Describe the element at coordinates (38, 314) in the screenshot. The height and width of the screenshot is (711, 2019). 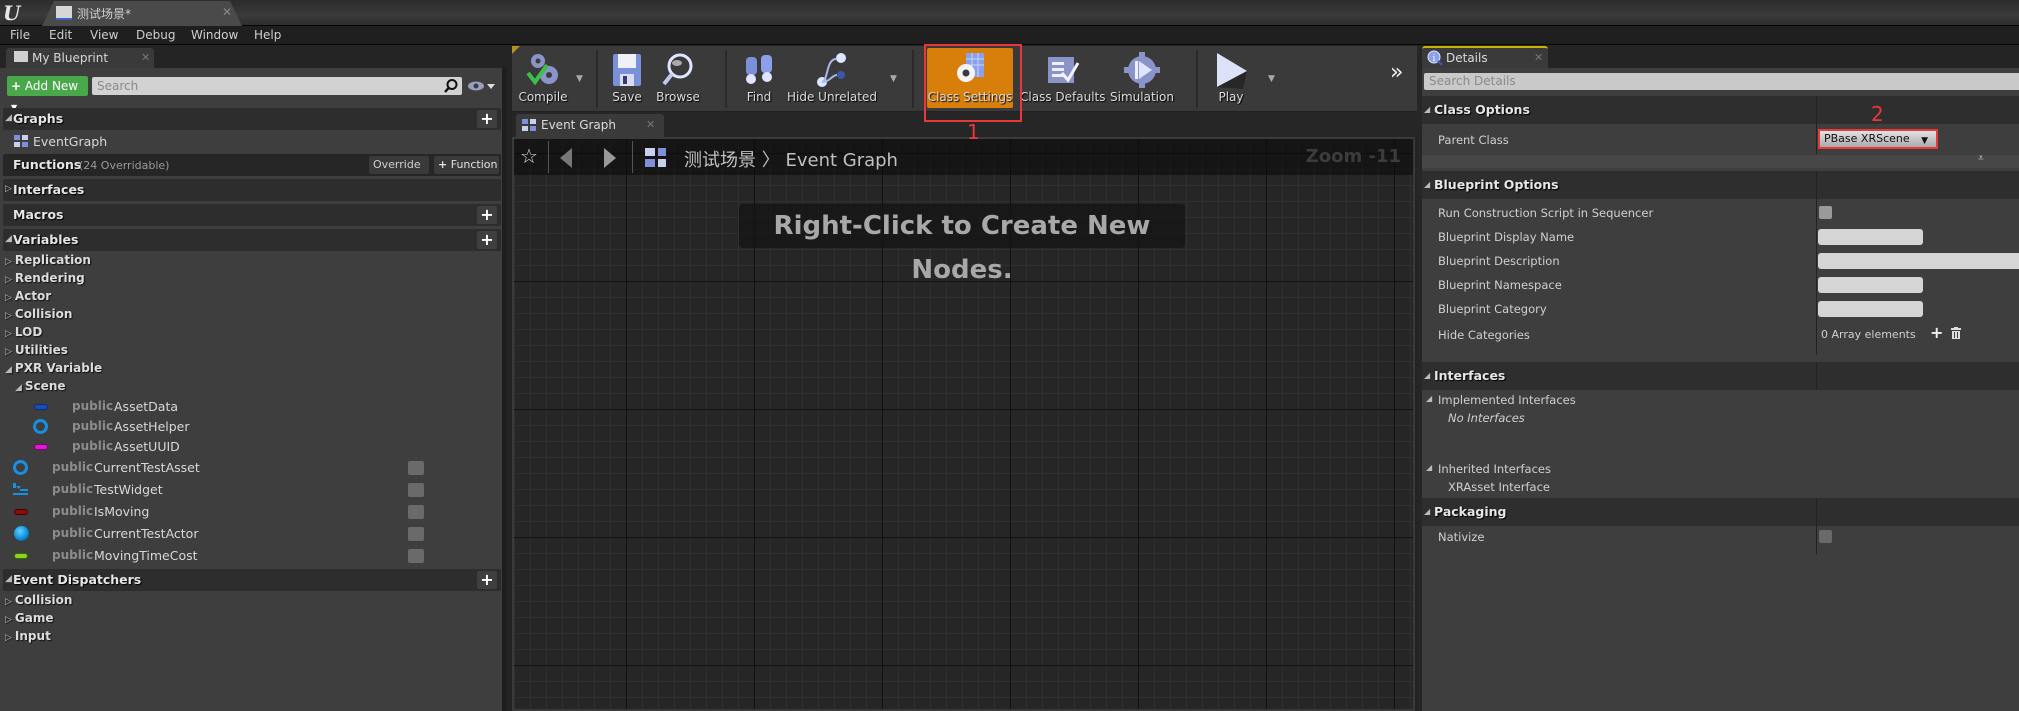
I see `category-collision: ▷ Collision` at that location.